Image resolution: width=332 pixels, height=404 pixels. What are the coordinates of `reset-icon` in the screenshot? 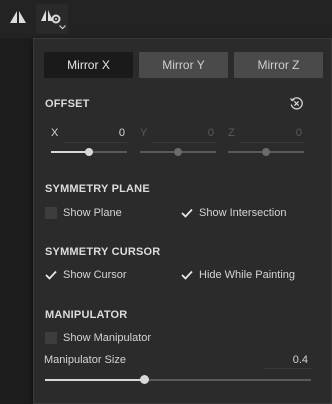 It's located at (296, 103).